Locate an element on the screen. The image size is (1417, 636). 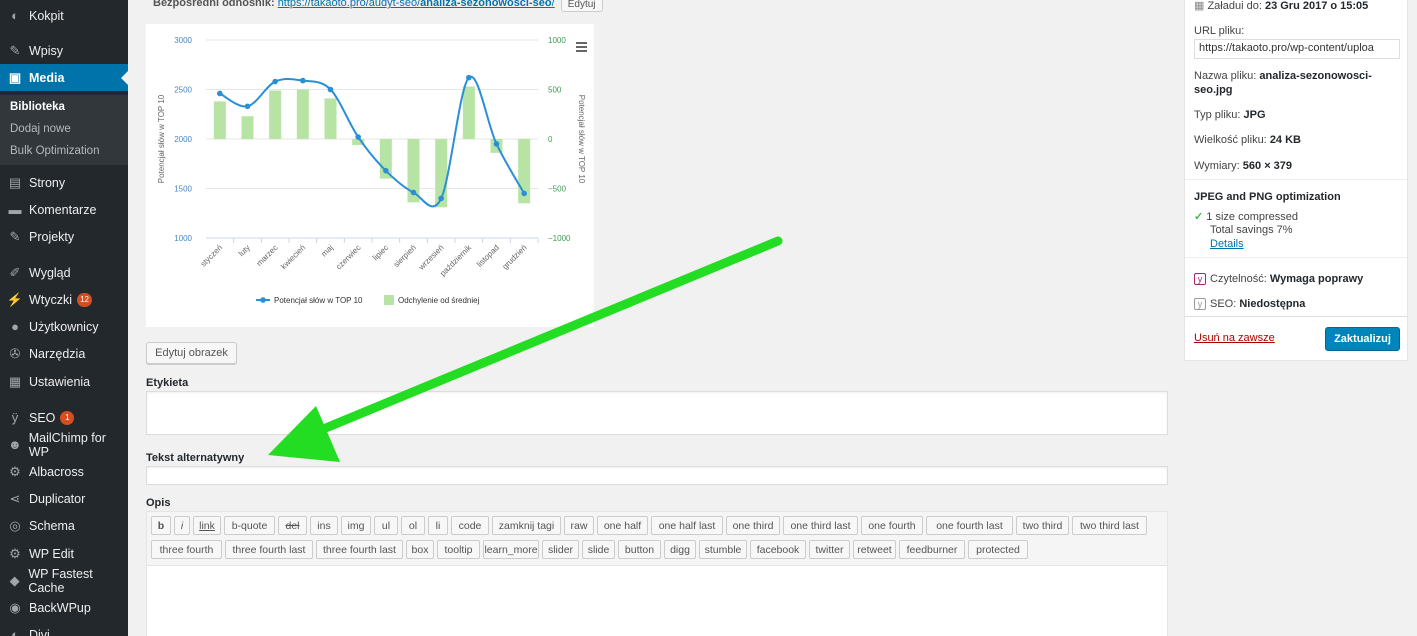
arrow-shaft is located at coordinates (547, 336).